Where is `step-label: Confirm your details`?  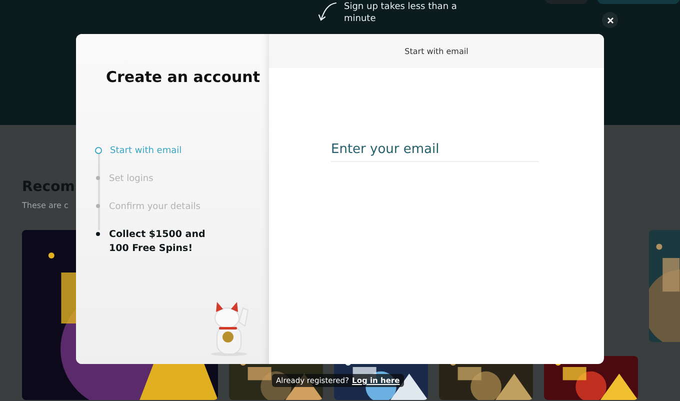
step-label: Confirm your details is located at coordinates (155, 207).